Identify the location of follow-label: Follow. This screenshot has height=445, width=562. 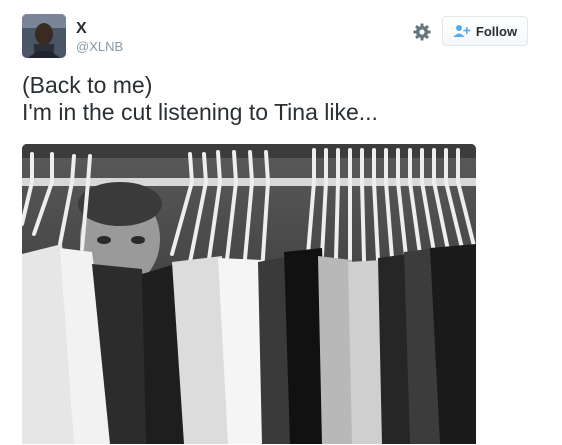
(496, 31).